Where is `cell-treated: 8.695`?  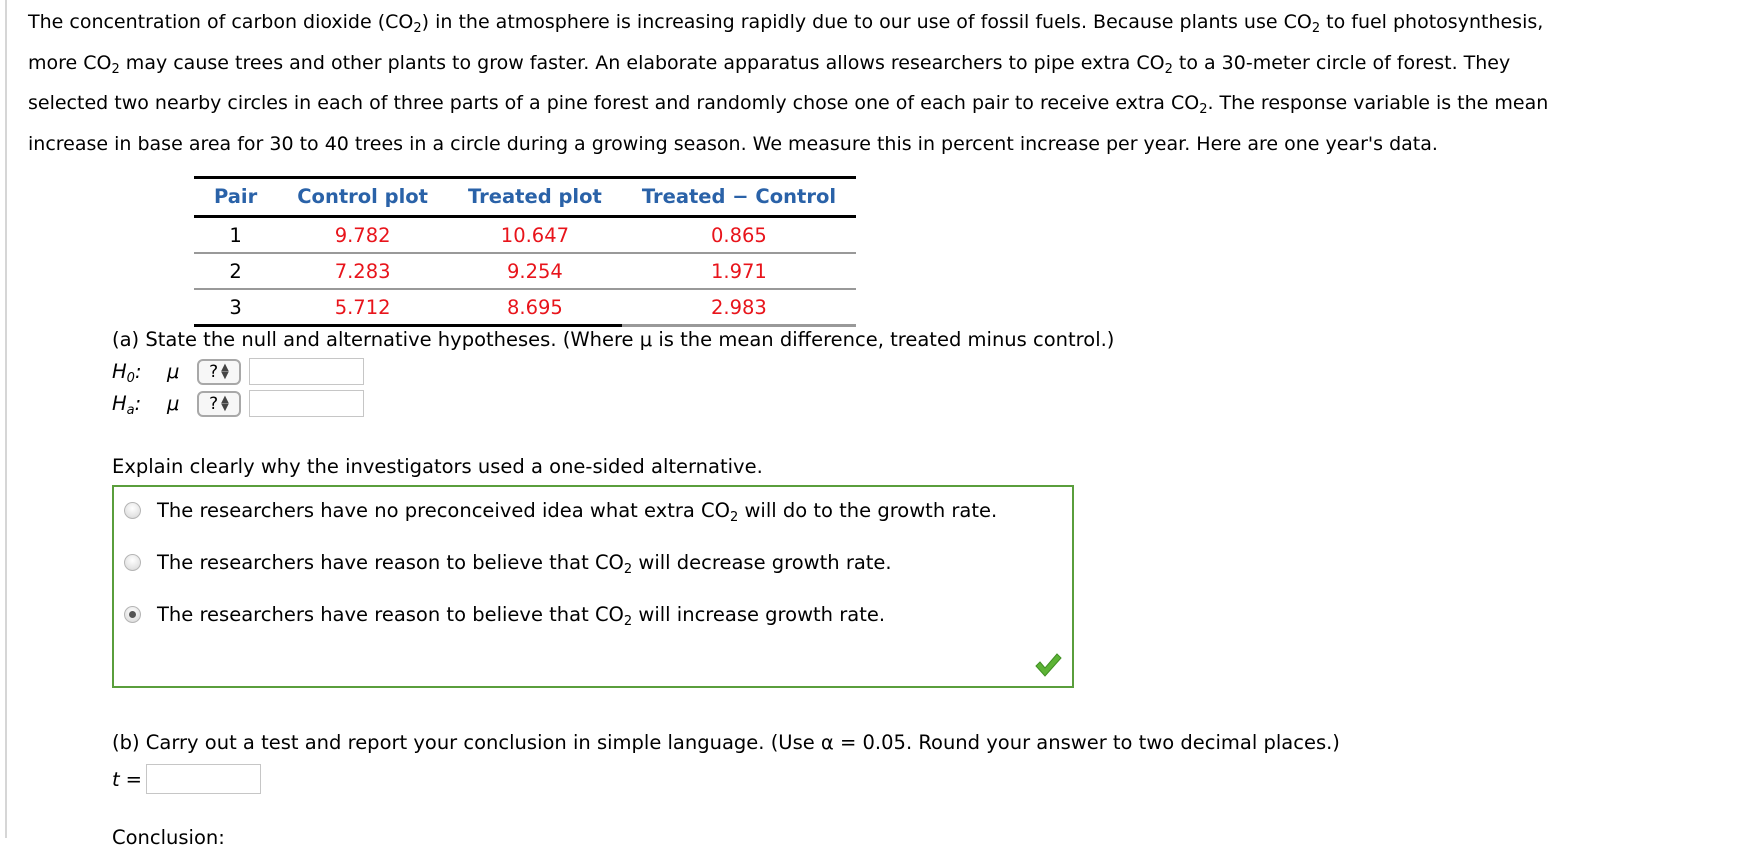
cell-treated: 8.695 is located at coordinates (535, 308).